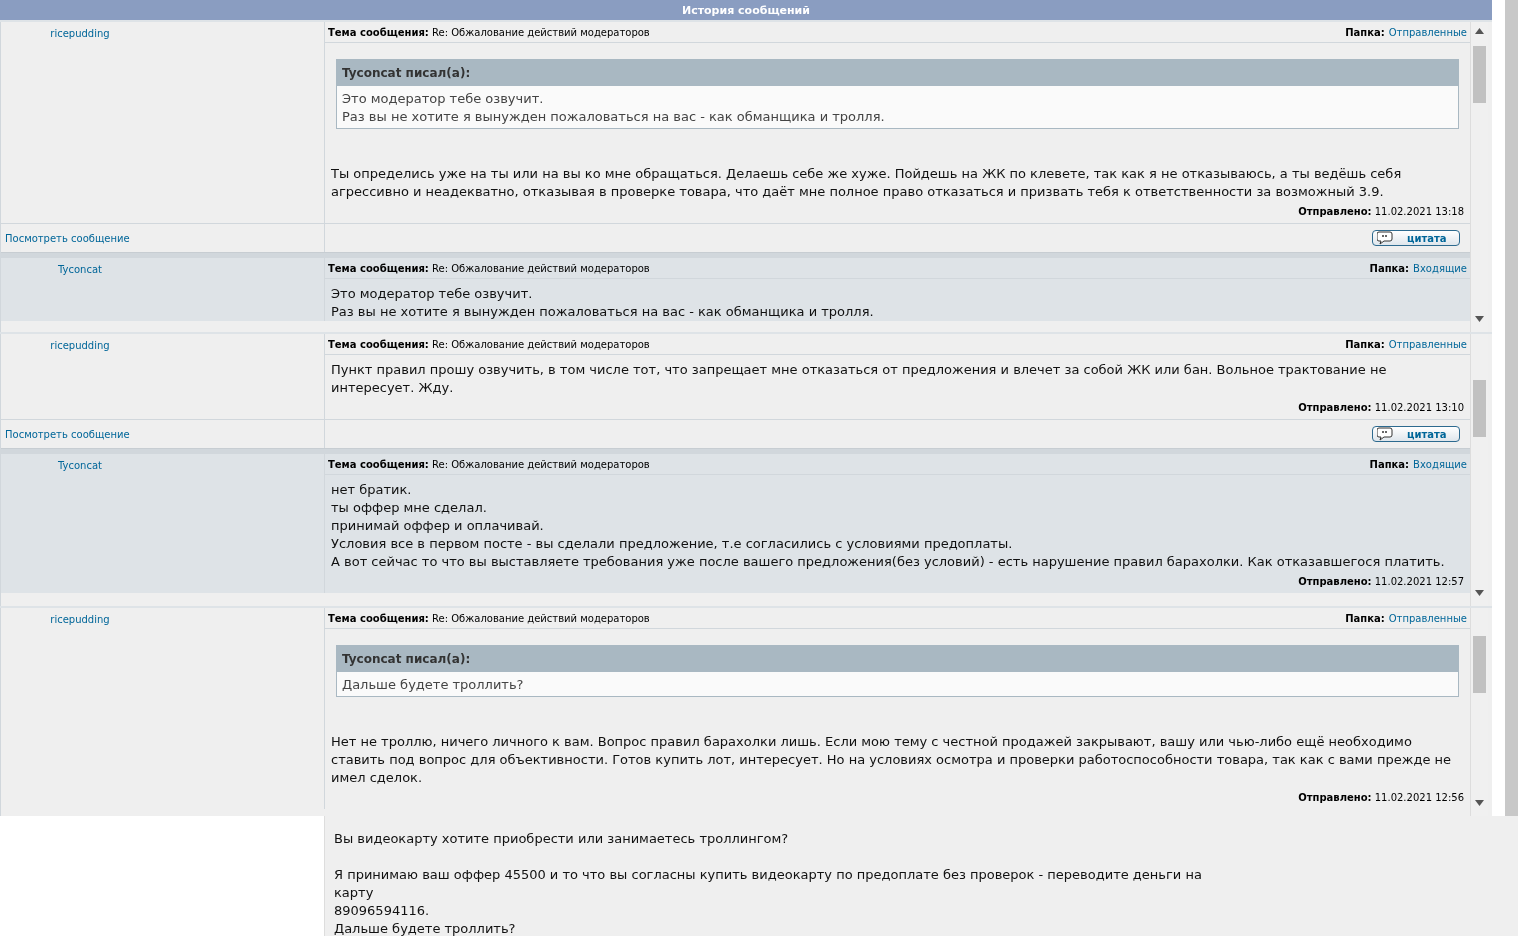 This screenshot has width=1518, height=936. Describe the element at coordinates (433, 685) in the screenshot. I see `quote-text: Дальше будете троллить?` at that location.